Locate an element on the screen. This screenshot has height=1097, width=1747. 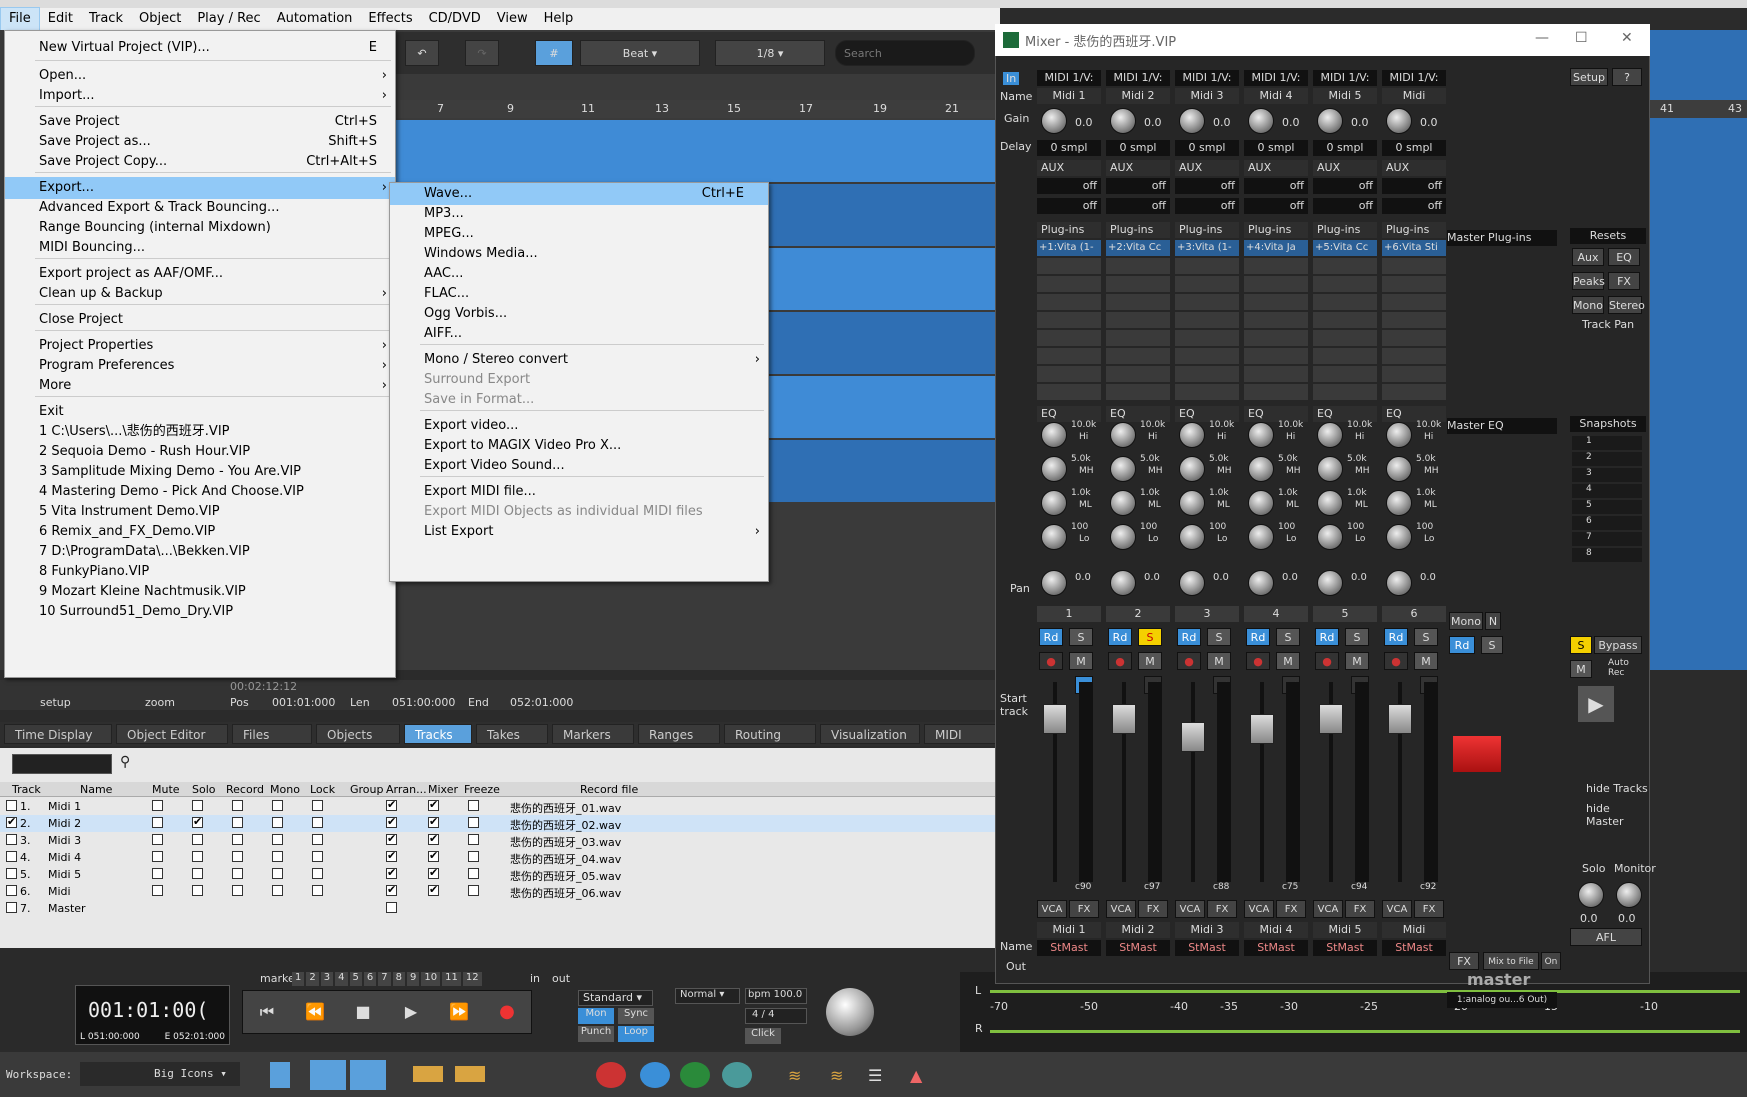
gain-knob is located at coordinates (1123, 121).